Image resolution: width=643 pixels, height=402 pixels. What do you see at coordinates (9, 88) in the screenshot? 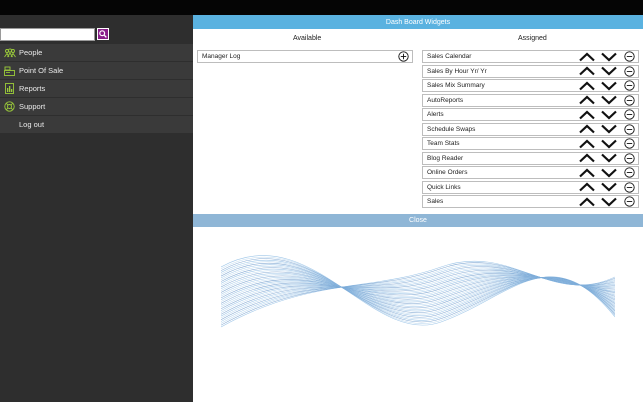
I see `report-icon` at bounding box center [9, 88].